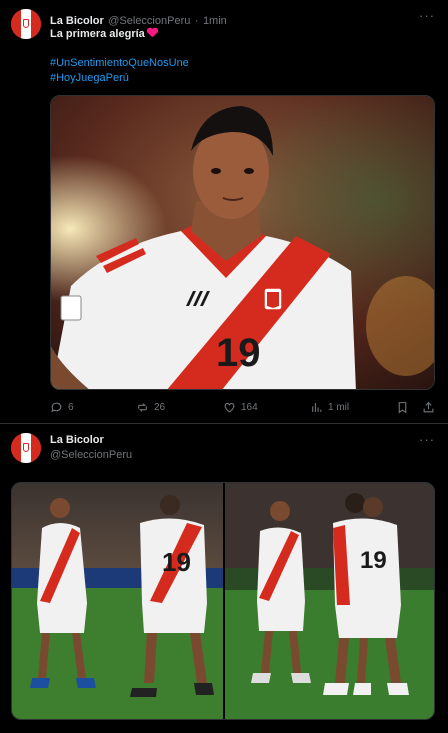 Image resolution: width=448 pixels, height=733 pixels. Describe the element at coordinates (160, 407) in the screenshot. I see `repost-count: 26` at that location.